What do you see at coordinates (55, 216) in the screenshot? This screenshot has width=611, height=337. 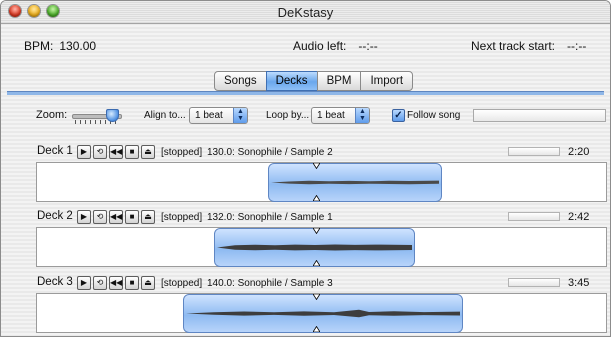 I see `deck-name: Deck 2` at bounding box center [55, 216].